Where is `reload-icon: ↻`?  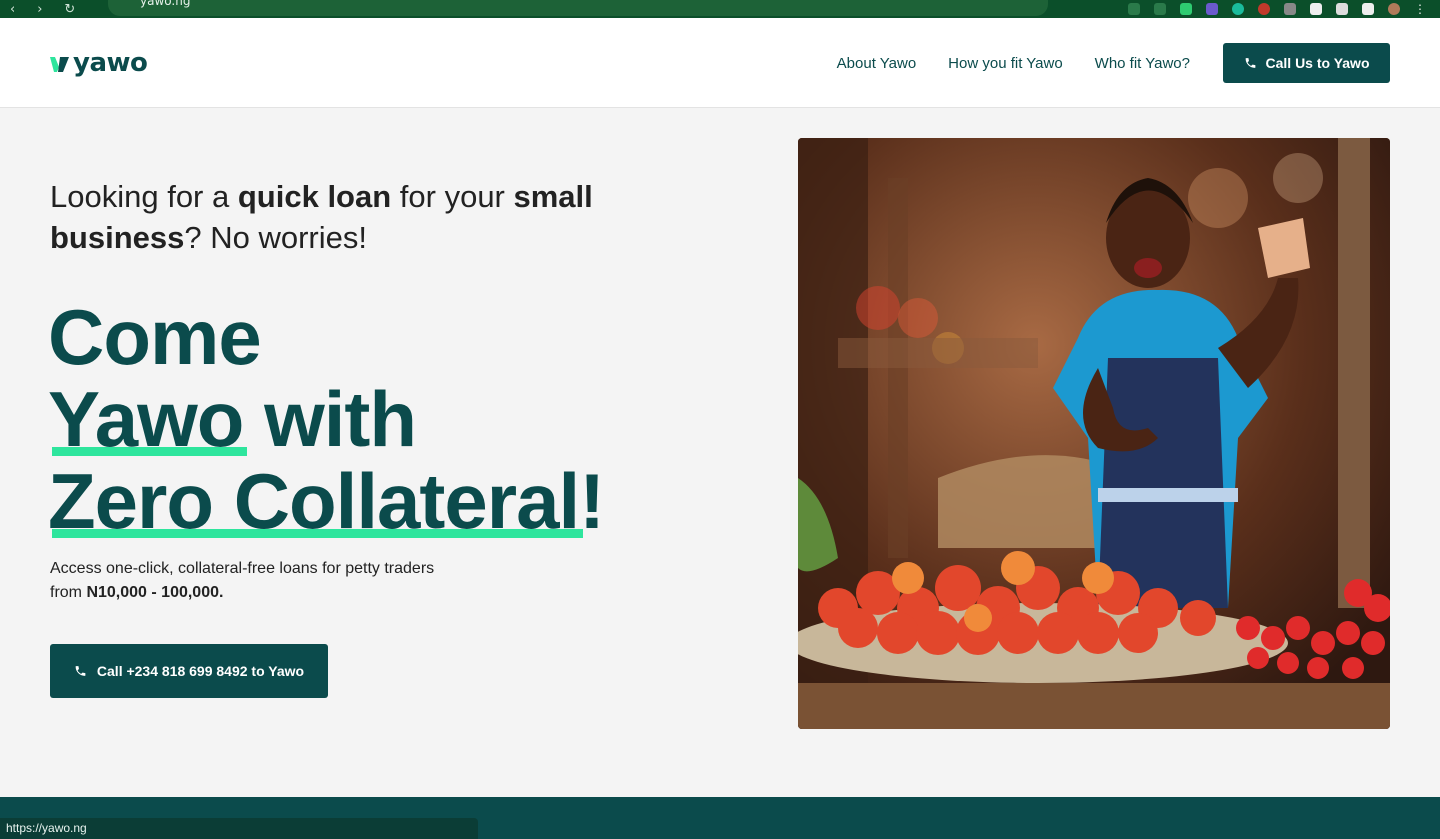
reload-icon: ↻ is located at coordinates (69, 9).